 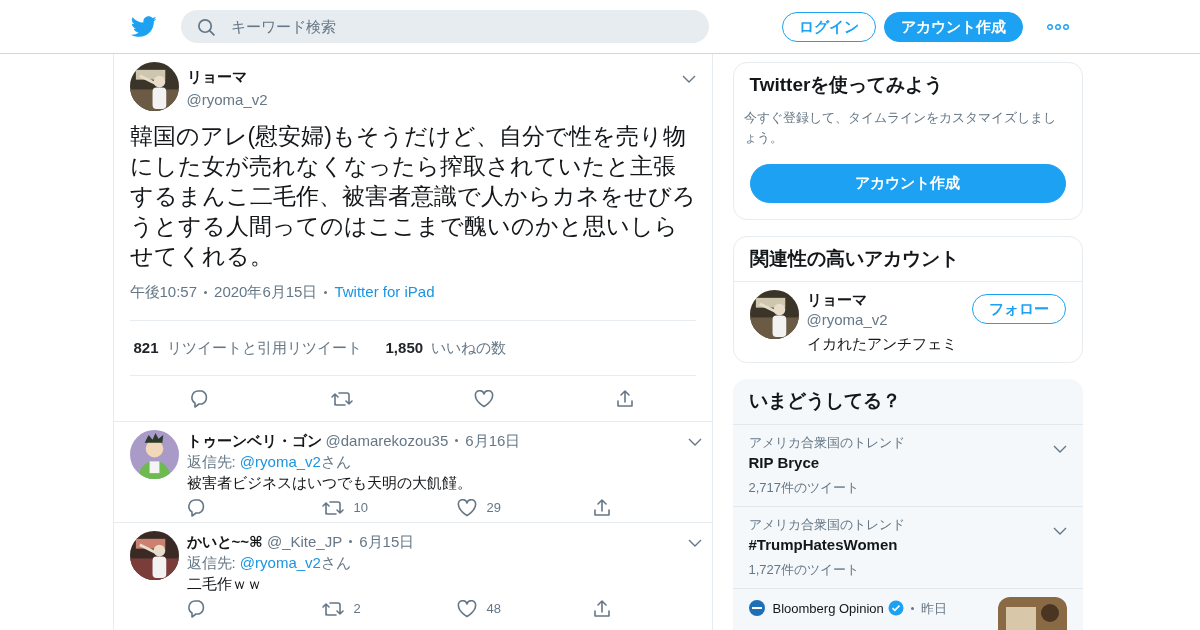 I want to click on panel-title: いまどうしてる？, so click(x=824, y=401).